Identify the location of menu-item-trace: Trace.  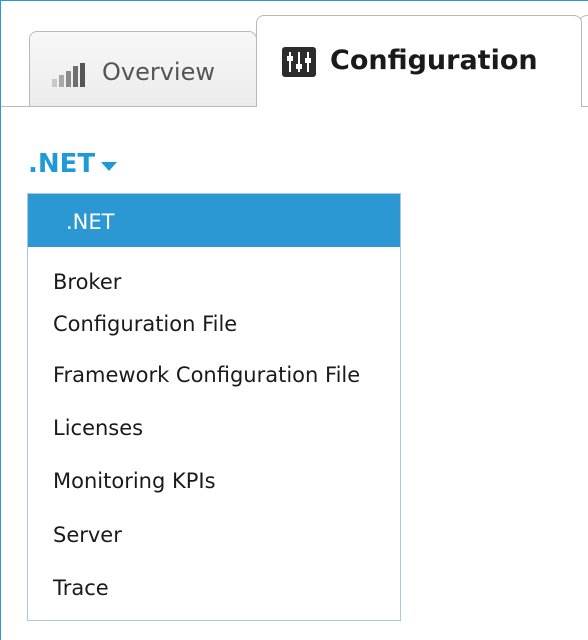
(239, 588).